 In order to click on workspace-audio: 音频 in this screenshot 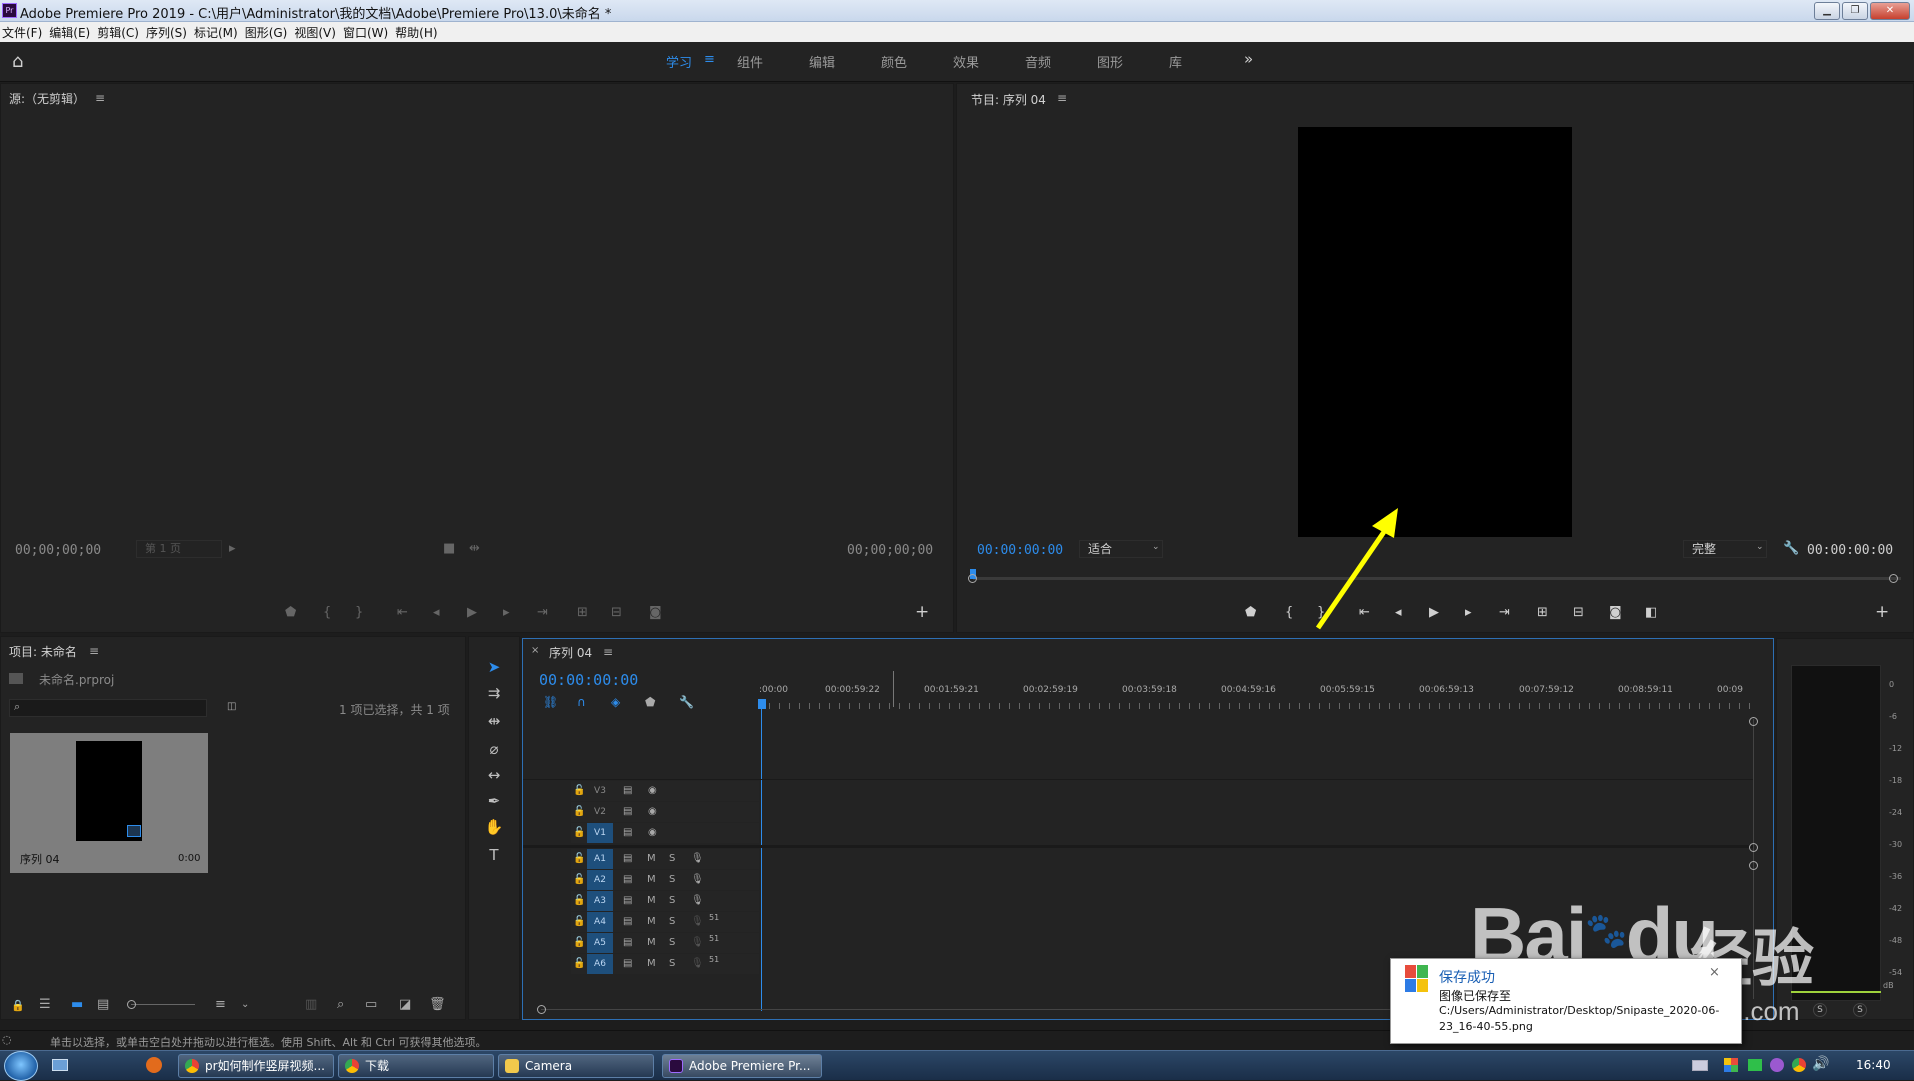, I will do `click(1038, 61)`.